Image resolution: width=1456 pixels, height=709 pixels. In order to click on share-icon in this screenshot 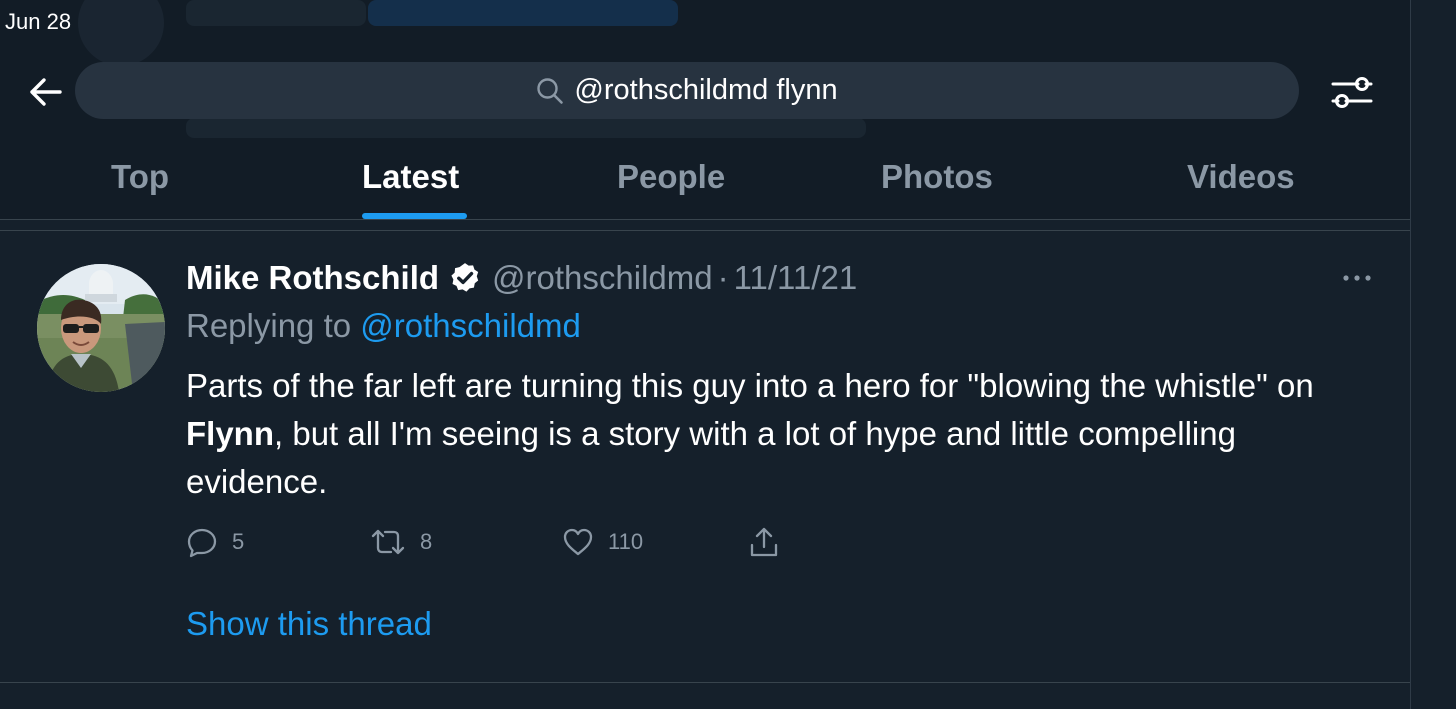, I will do `click(764, 542)`.